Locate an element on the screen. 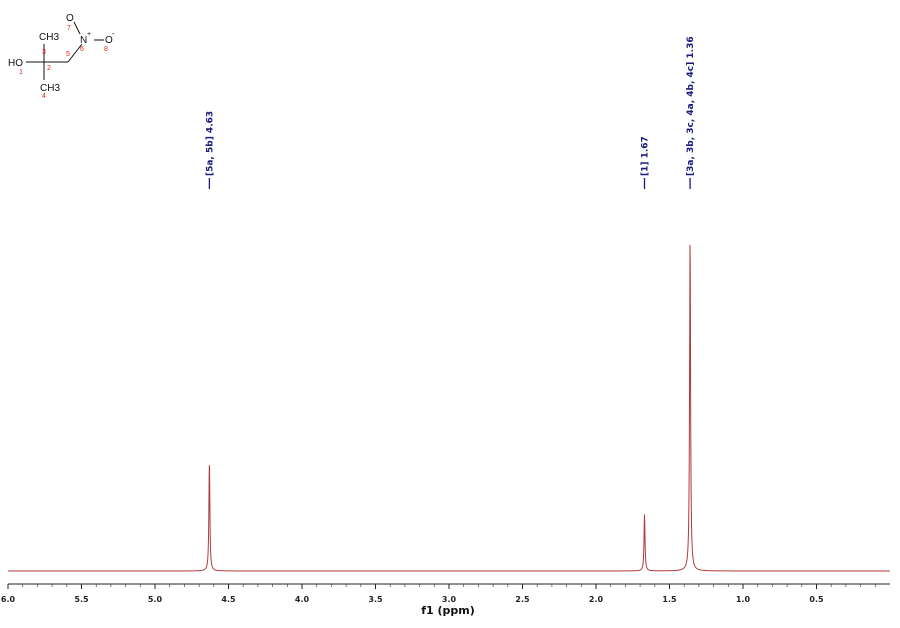 The height and width of the screenshot is (628, 900). x-tick-label: 4.5 is located at coordinates (228, 599).